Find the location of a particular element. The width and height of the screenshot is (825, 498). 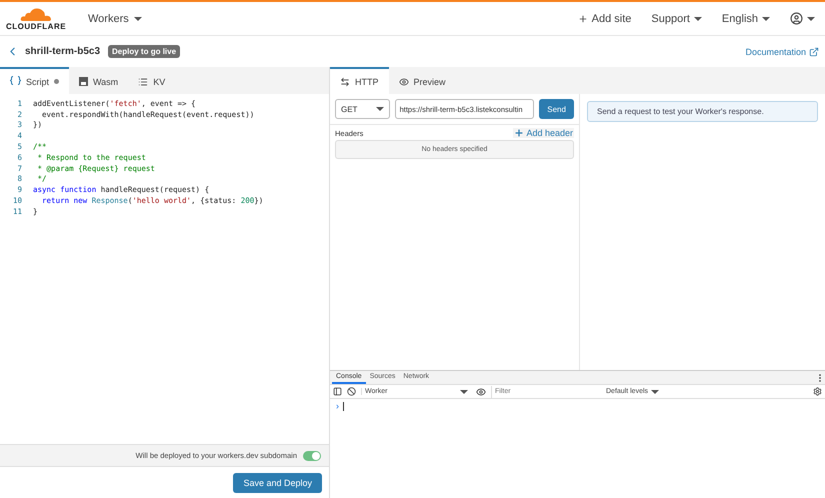

subdomain-toggle is located at coordinates (312, 455).